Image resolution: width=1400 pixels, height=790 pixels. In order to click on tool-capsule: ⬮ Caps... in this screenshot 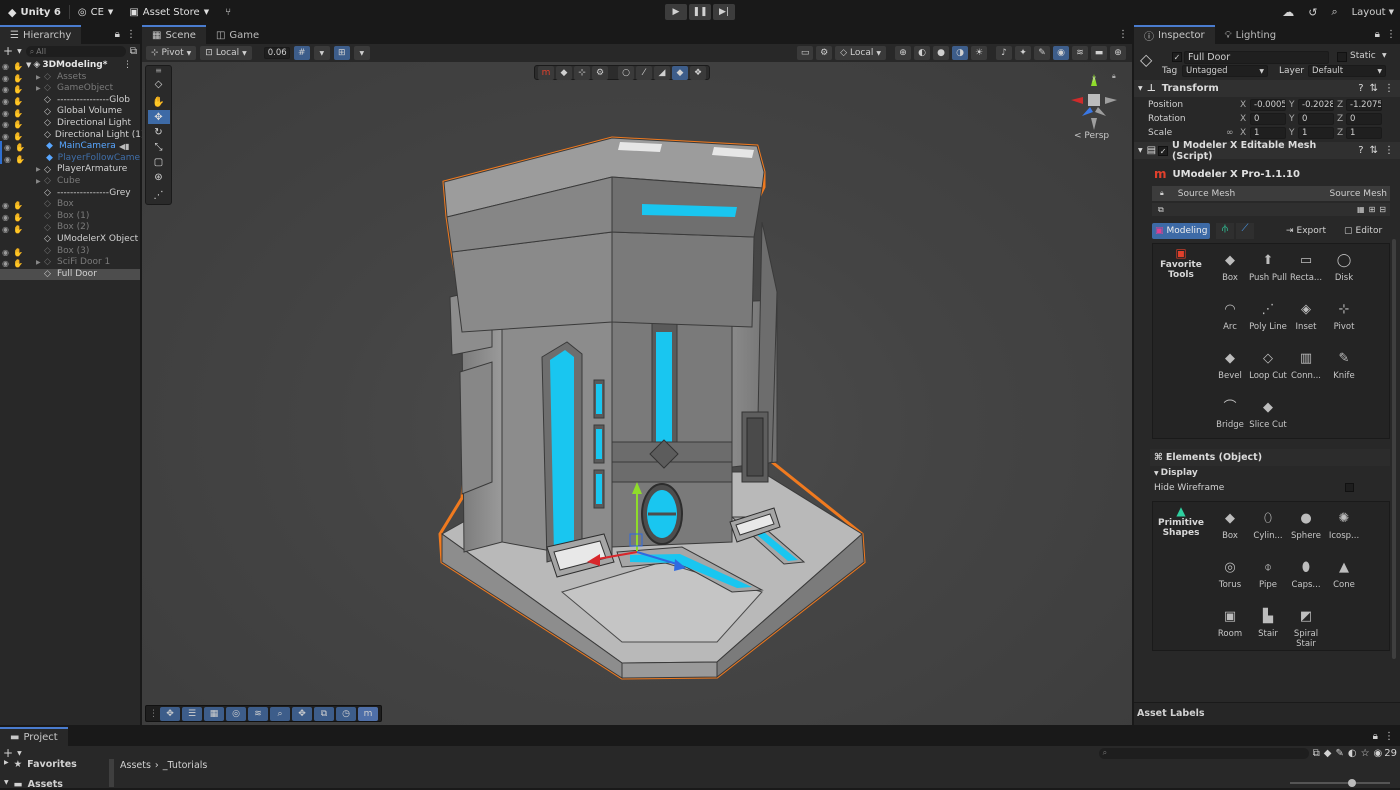, I will do `click(1306, 574)`.